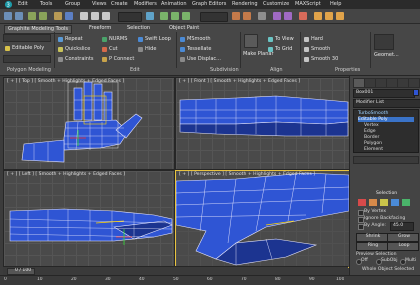 This screenshot has height=285, width=420. Describe the element at coordinates (8, 16) in the screenshot. I see `undo-icon` at that location.